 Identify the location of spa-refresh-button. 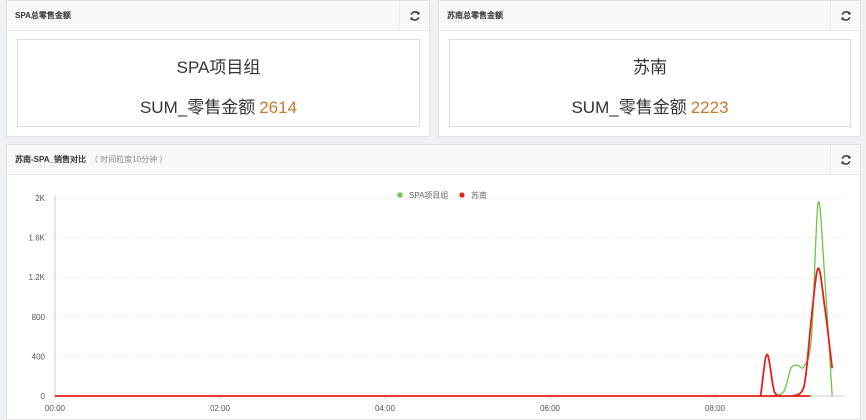
(414, 15).